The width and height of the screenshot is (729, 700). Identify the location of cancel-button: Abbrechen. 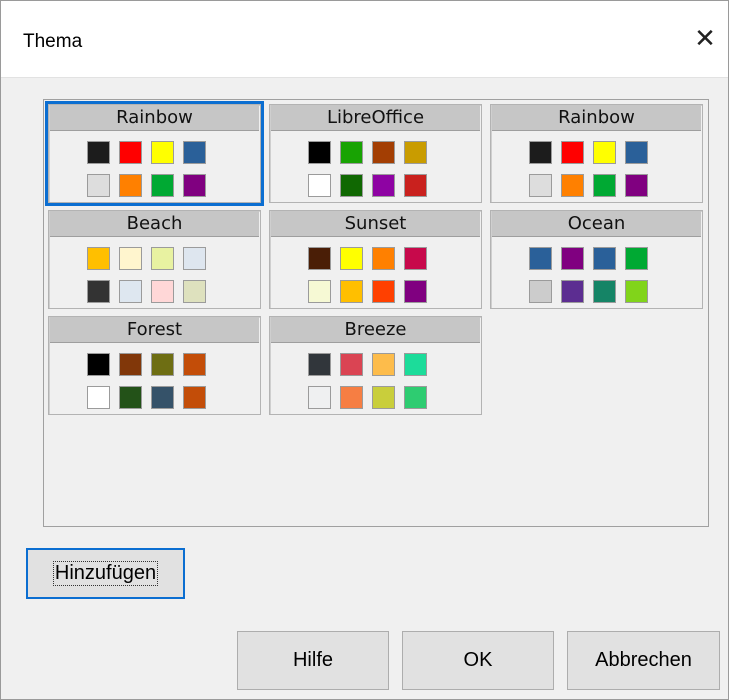
(643, 660).